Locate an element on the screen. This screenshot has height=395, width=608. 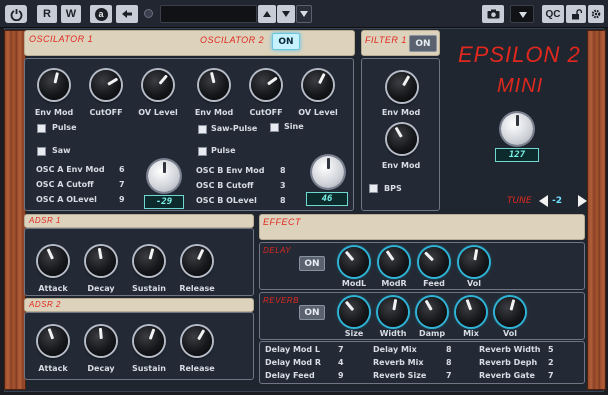
adsr1-knob-label: Release is located at coordinates (197, 288).